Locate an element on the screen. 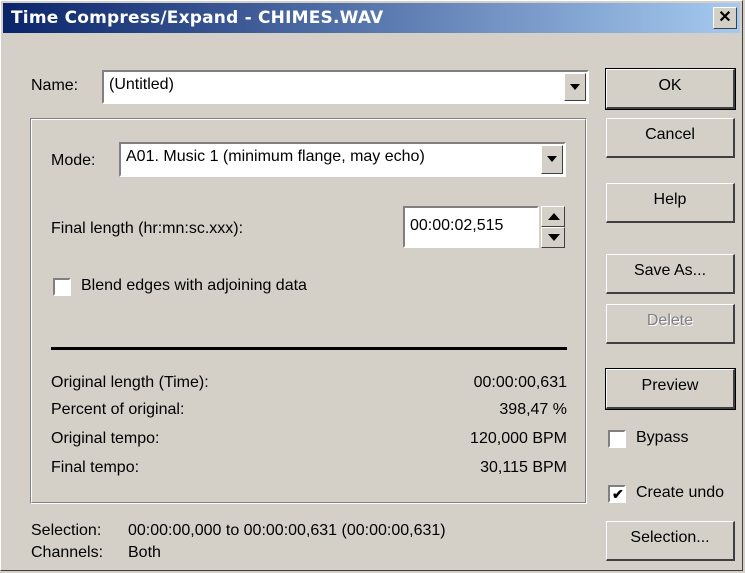  preview-button: Preview is located at coordinates (670, 389).